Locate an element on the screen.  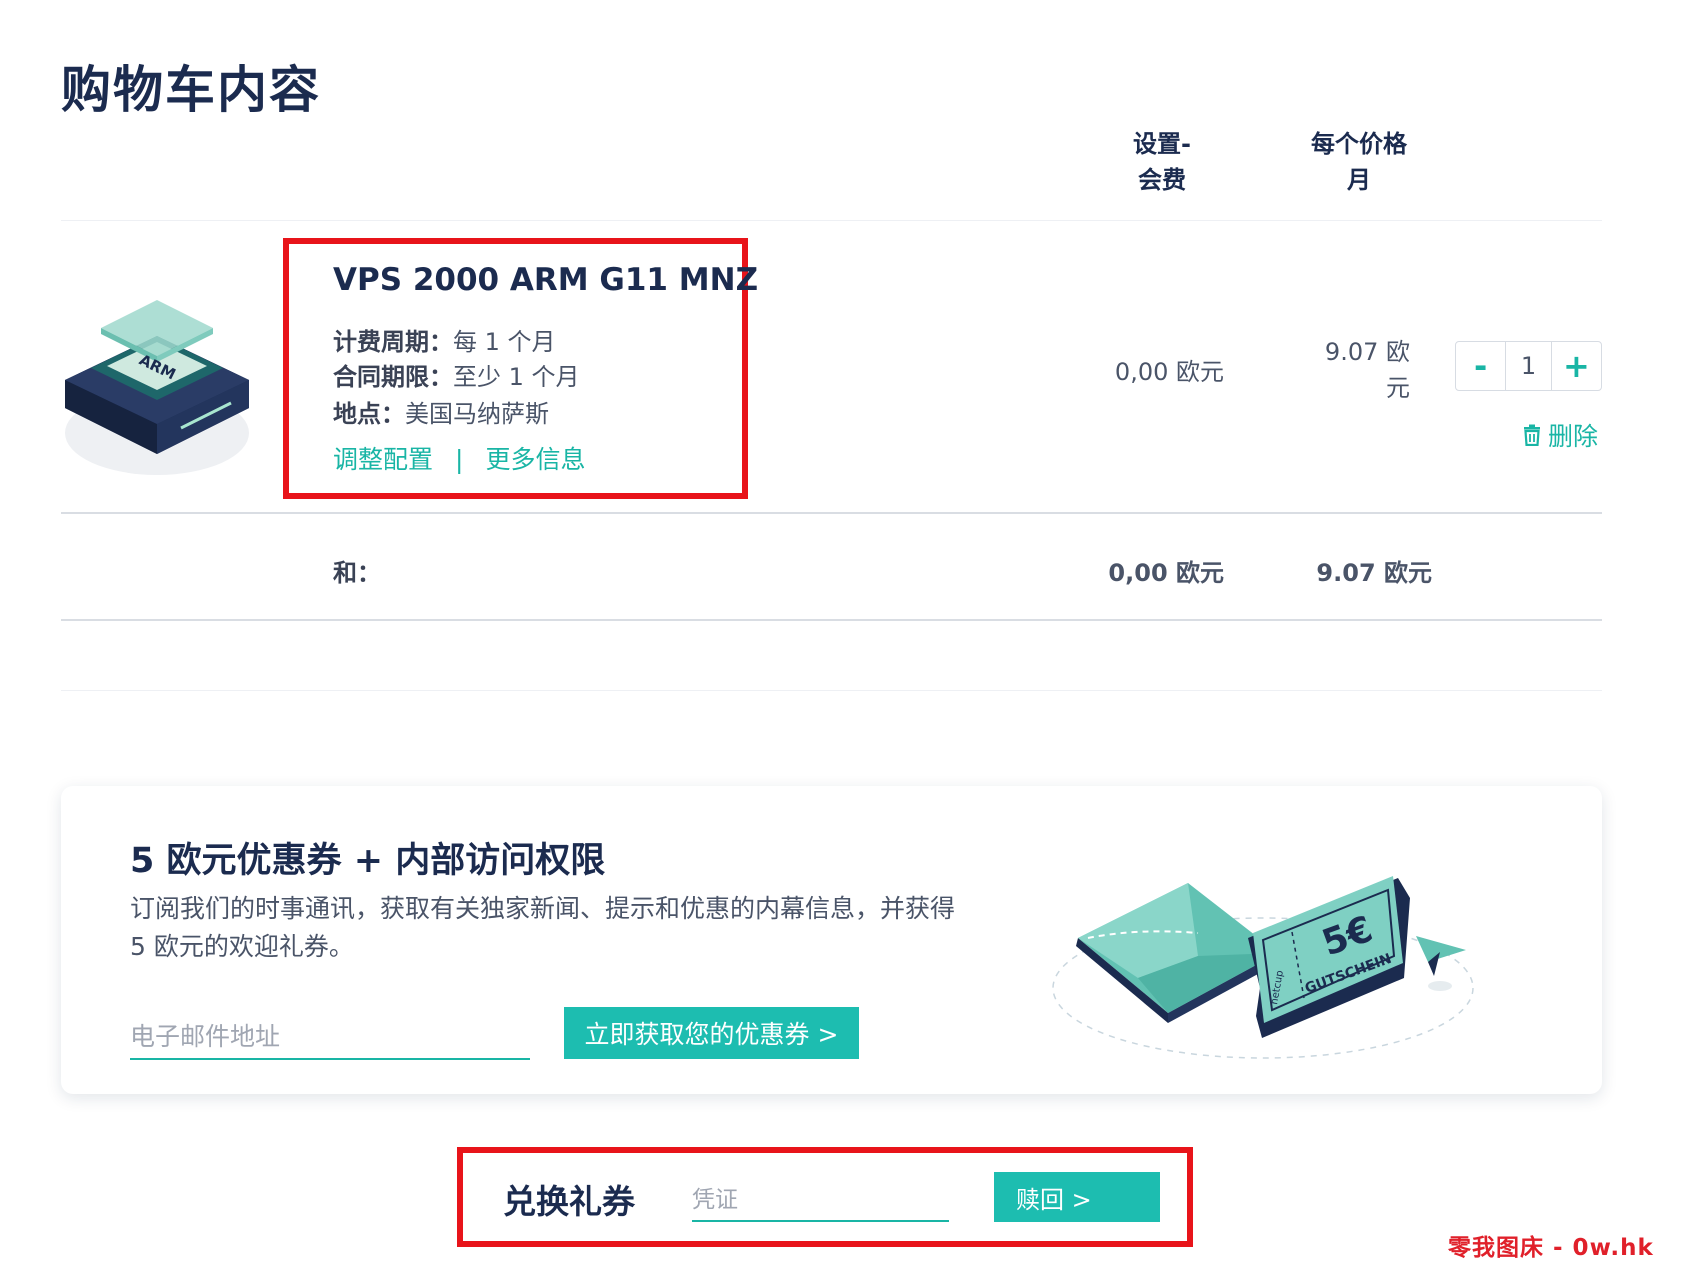
column-header-setup-fee: 设置- 会费 is located at coordinates (1162, 162).